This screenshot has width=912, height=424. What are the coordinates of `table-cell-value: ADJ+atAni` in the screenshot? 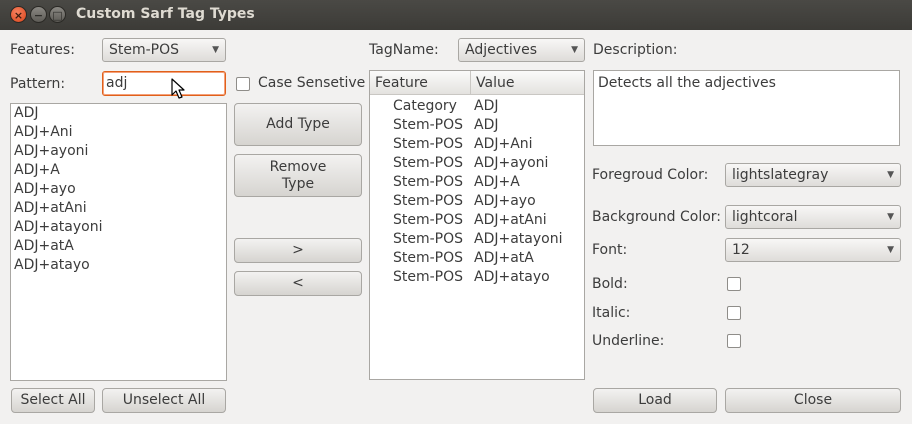 It's located at (510, 220).